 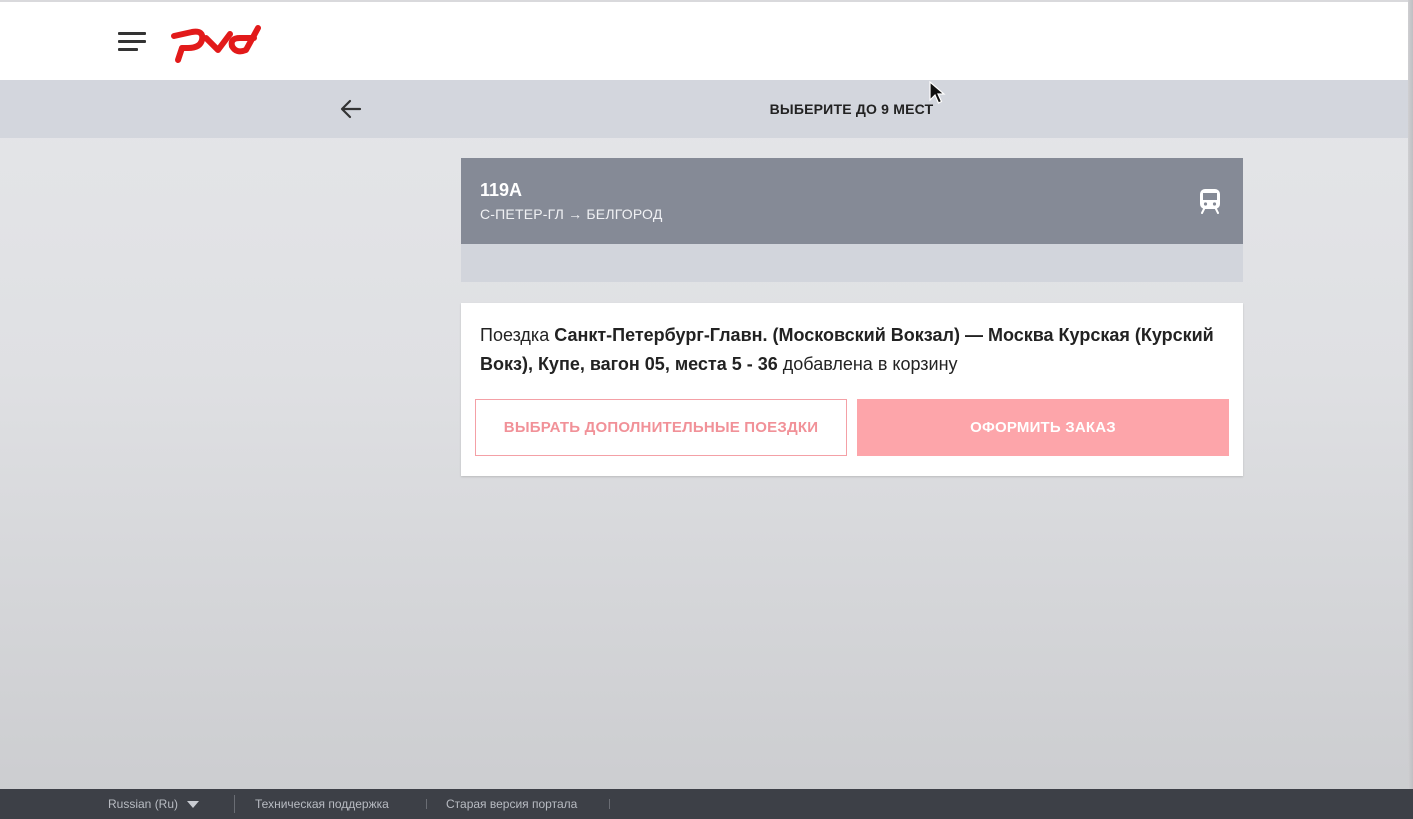 I want to click on checkout-button: ОФОРМИТЬ ЗАКАЗ, so click(x=1043, y=427).